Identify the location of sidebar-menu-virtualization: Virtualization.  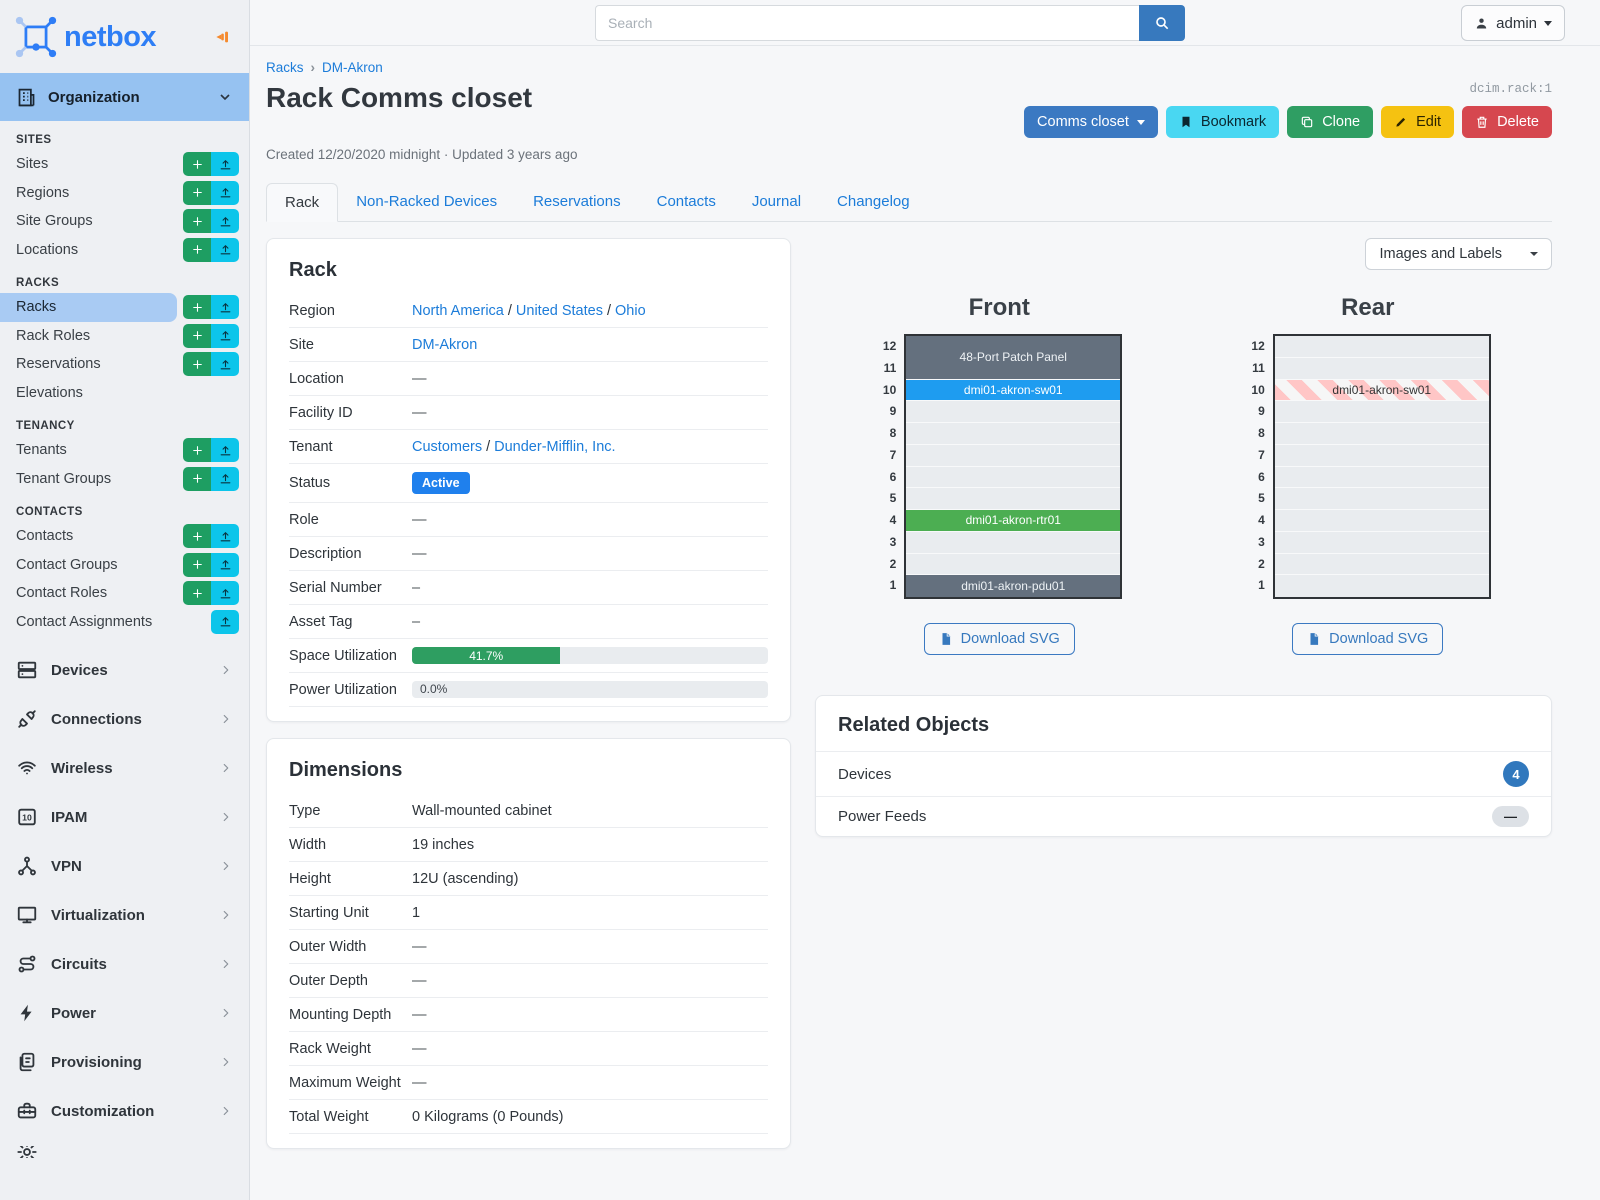
(124, 915).